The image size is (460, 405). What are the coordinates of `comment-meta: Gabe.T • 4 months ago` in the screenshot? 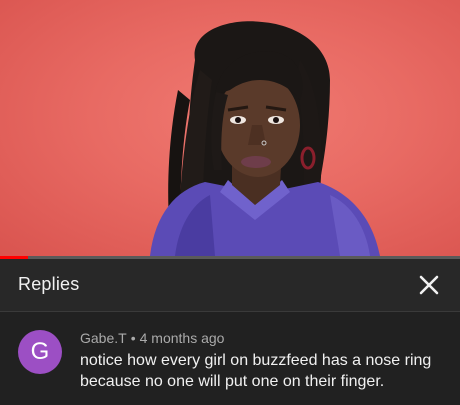 It's located at (152, 338).